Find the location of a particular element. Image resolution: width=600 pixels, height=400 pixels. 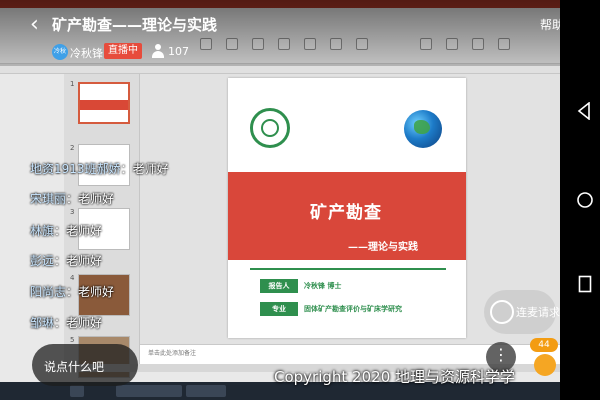

viewer-count: 107 is located at coordinates (178, 51).